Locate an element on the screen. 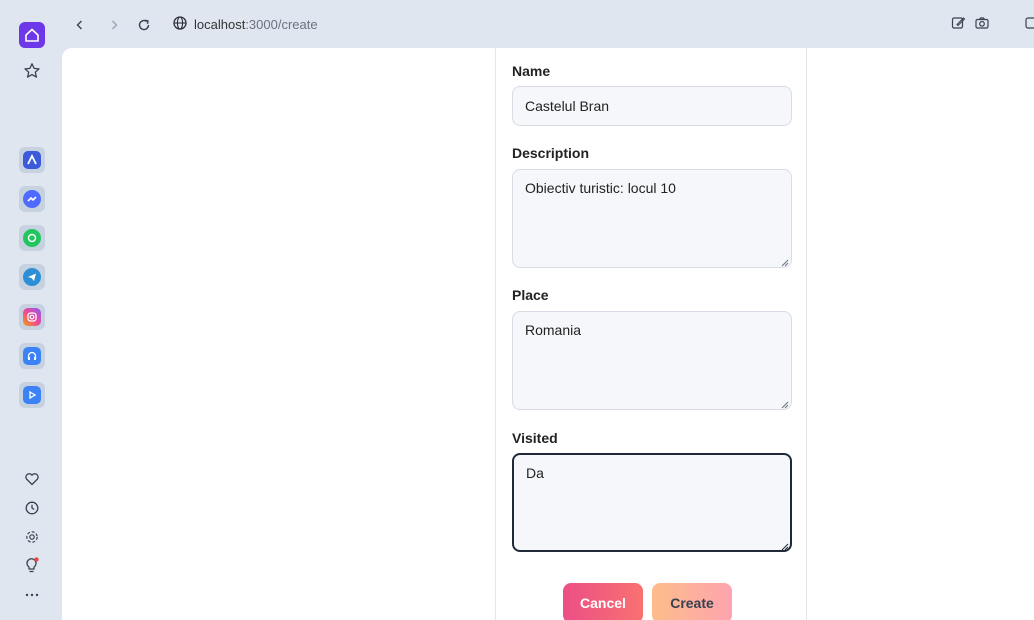 The width and height of the screenshot is (1034, 620). favorites-button is located at coordinates (32, 71).